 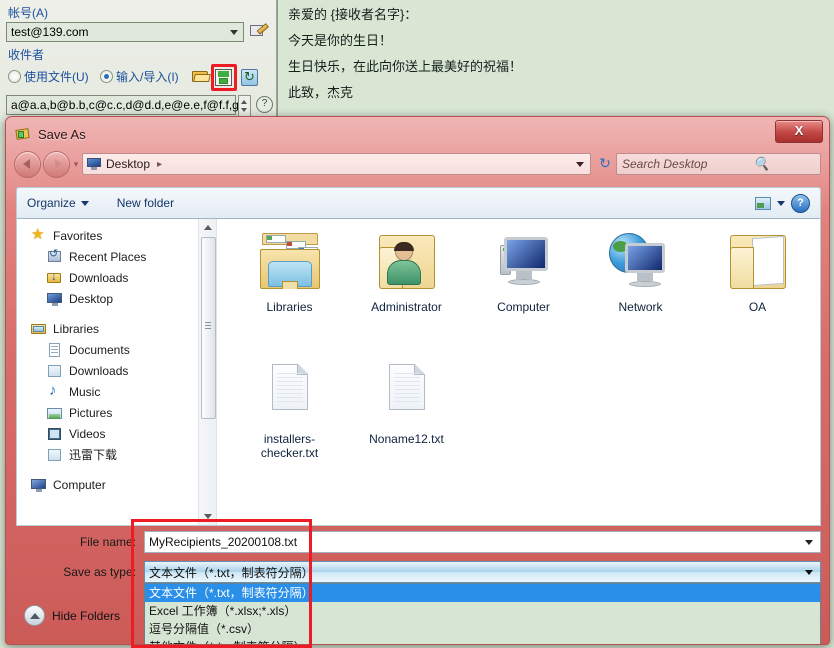 What do you see at coordinates (207, 227) in the screenshot?
I see `scroll-up-button` at bounding box center [207, 227].